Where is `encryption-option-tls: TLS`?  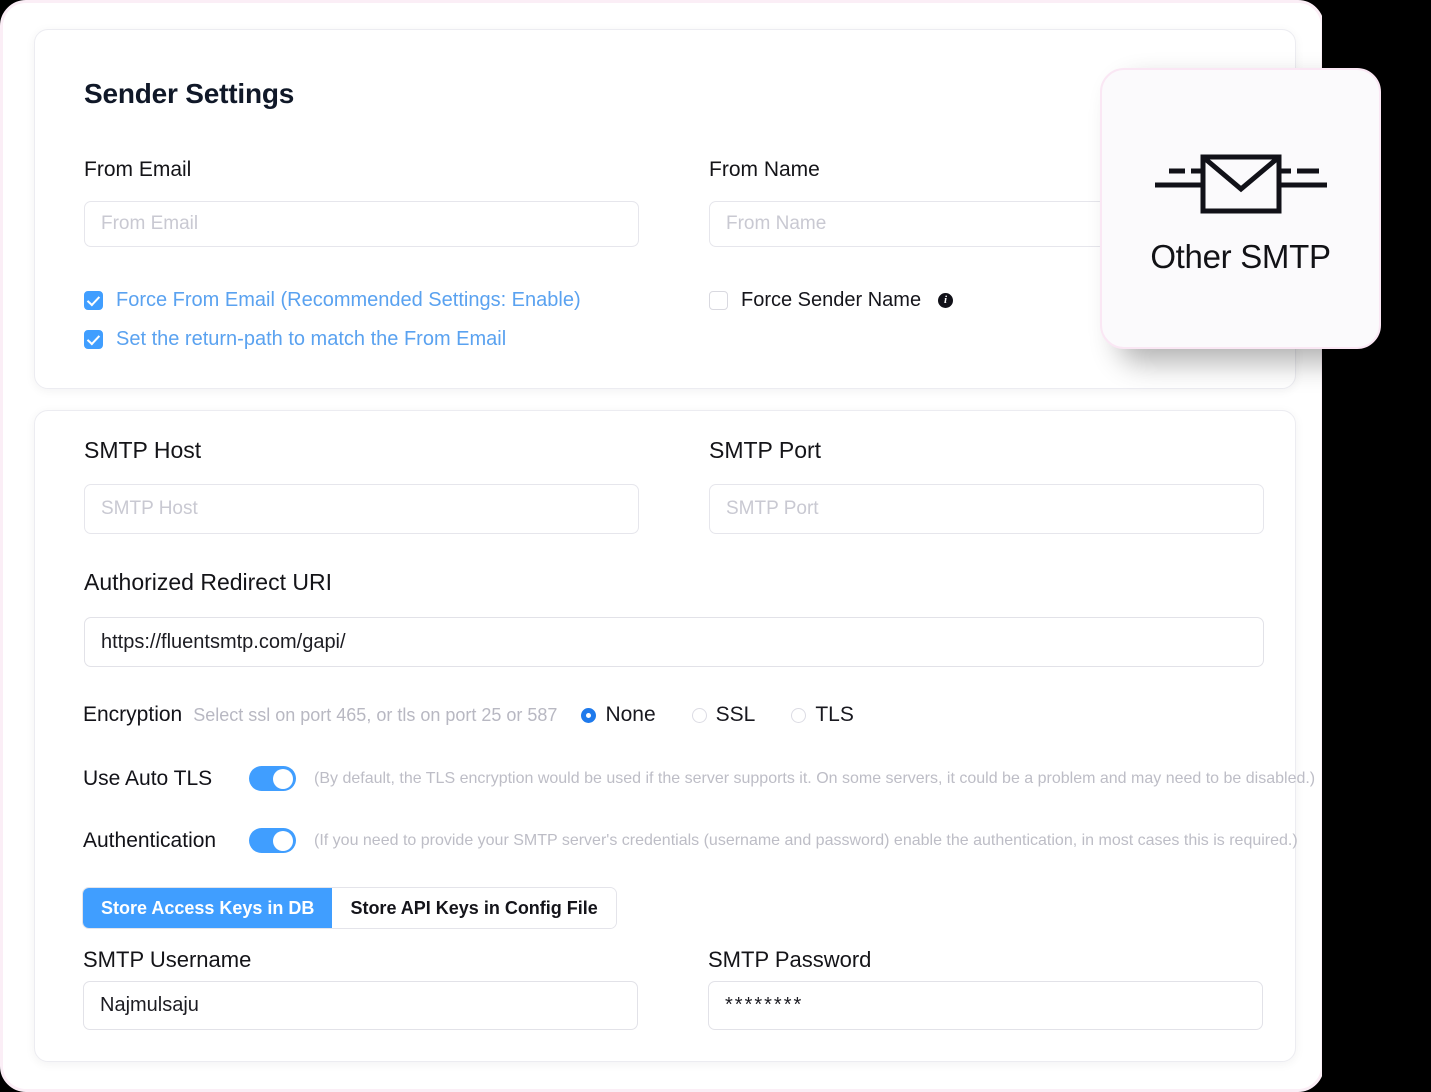 encryption-option-tls: TLS is located at coordinates (822, 715).